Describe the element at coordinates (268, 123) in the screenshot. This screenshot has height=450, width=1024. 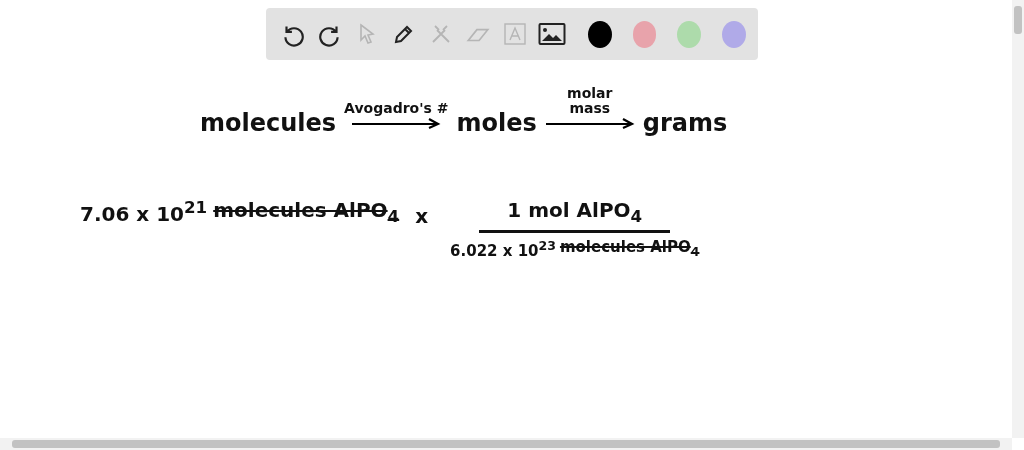
I see `handwritten-word: molecules` at that location.